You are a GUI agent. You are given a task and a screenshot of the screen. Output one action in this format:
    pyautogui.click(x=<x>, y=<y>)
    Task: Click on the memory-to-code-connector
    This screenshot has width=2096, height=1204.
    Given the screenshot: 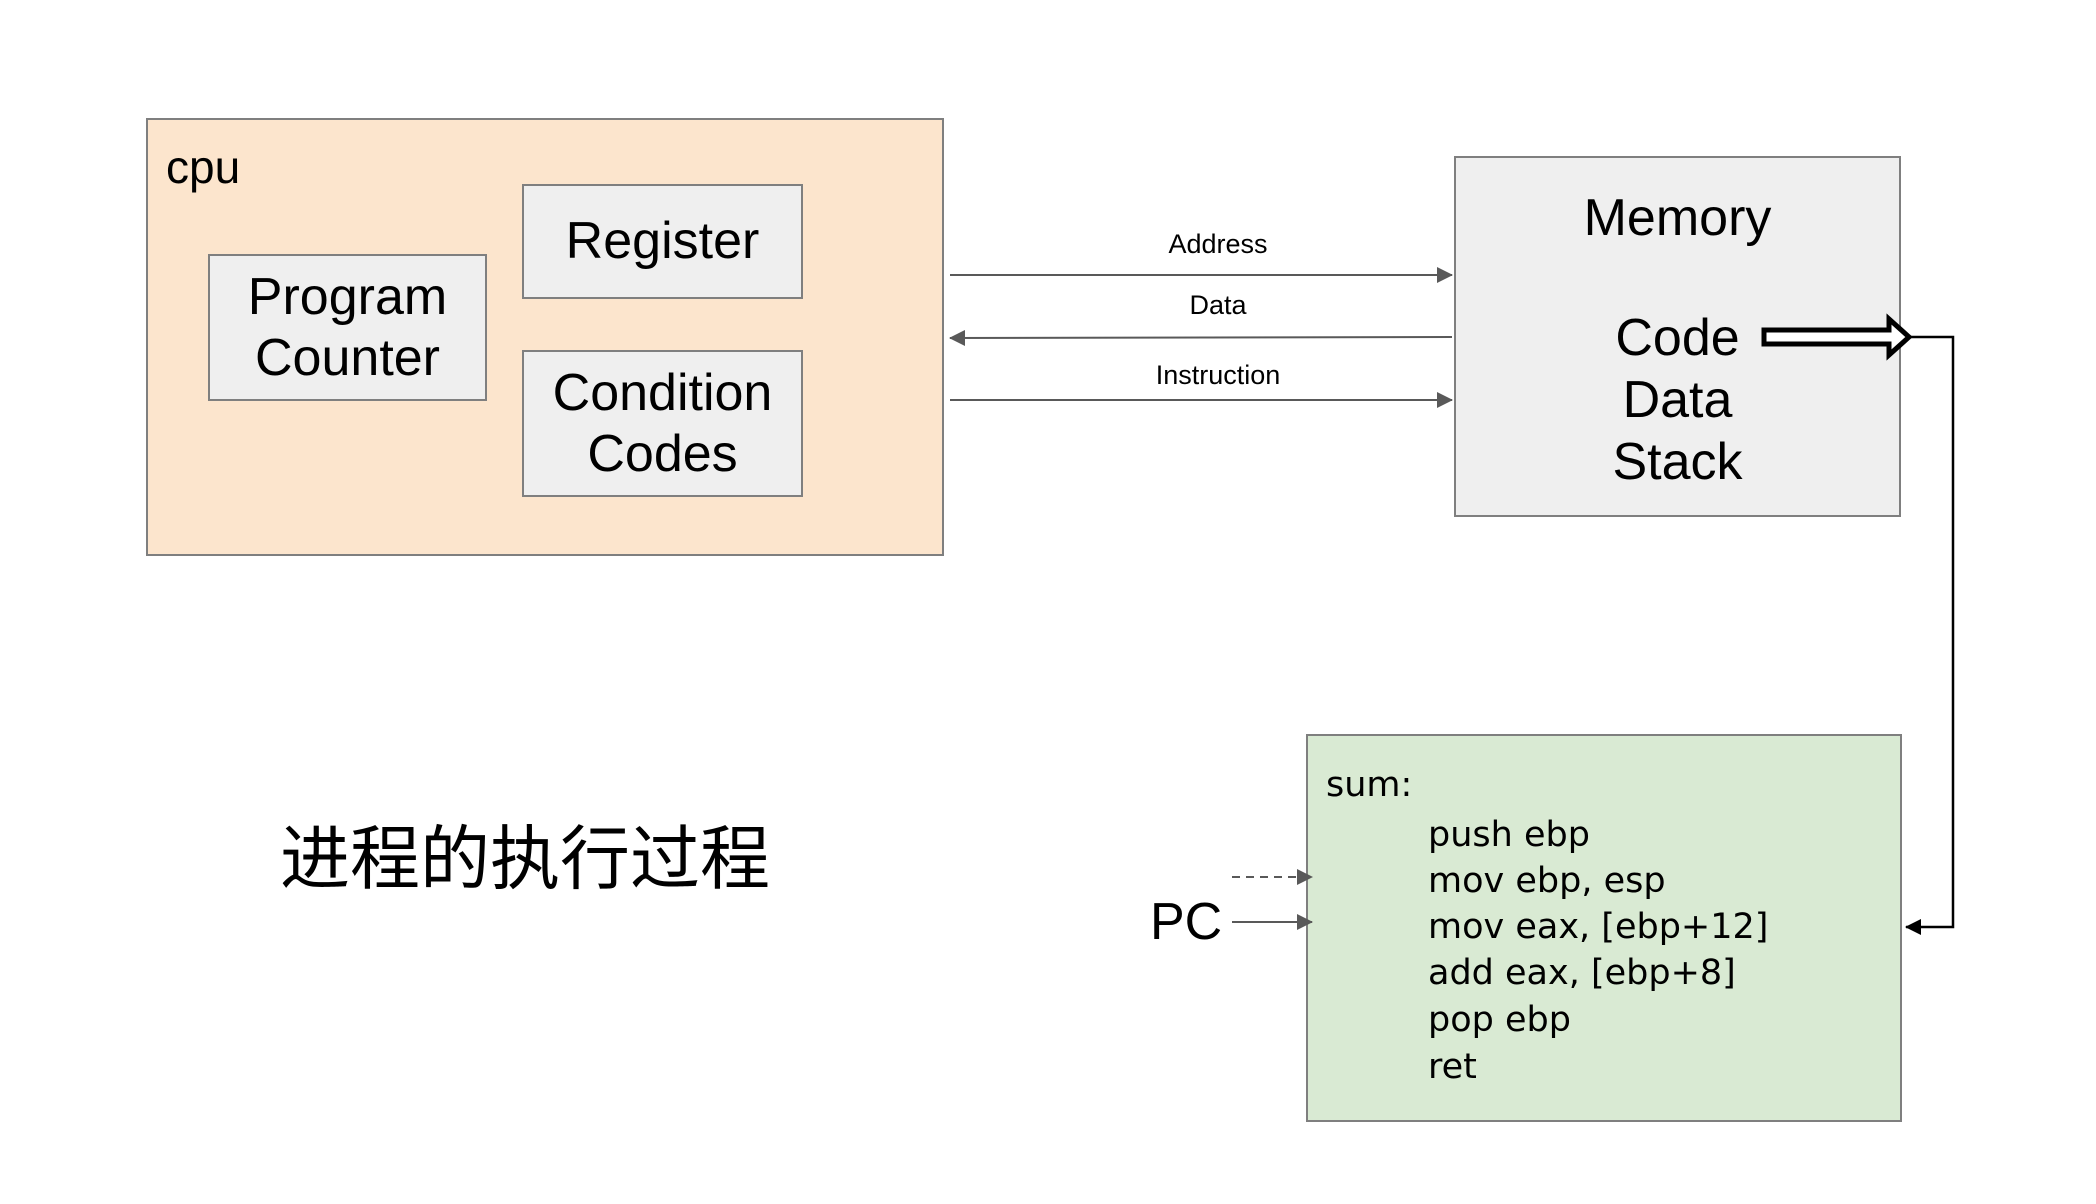 What is the action you would take?
    pyautogui.click(x=1930, y=635)
    